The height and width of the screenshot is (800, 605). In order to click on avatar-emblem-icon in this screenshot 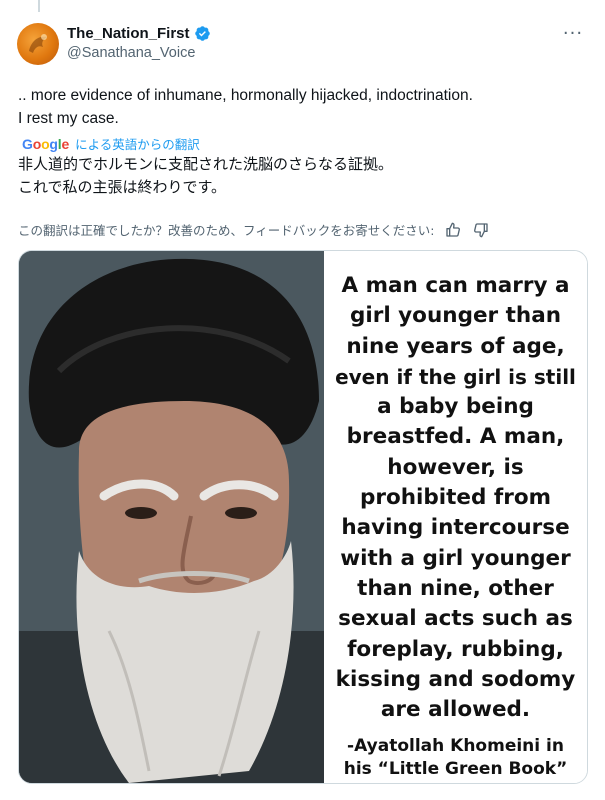, I will do `click(38, 43)`.